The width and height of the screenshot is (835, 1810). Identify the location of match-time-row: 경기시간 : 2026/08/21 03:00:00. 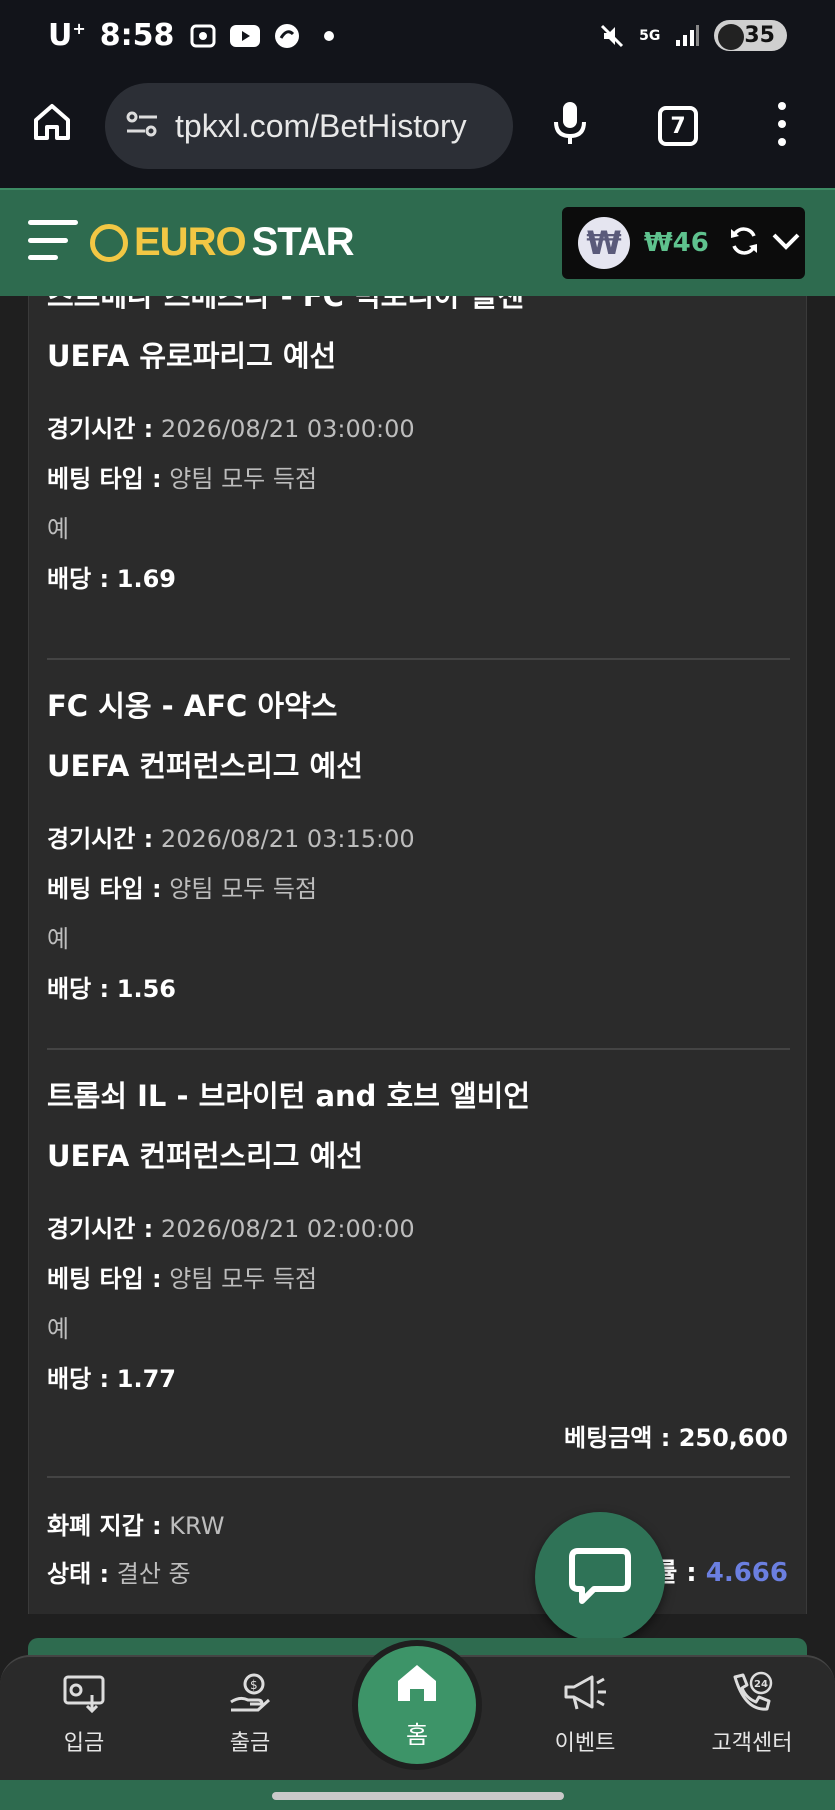
(231, 429).